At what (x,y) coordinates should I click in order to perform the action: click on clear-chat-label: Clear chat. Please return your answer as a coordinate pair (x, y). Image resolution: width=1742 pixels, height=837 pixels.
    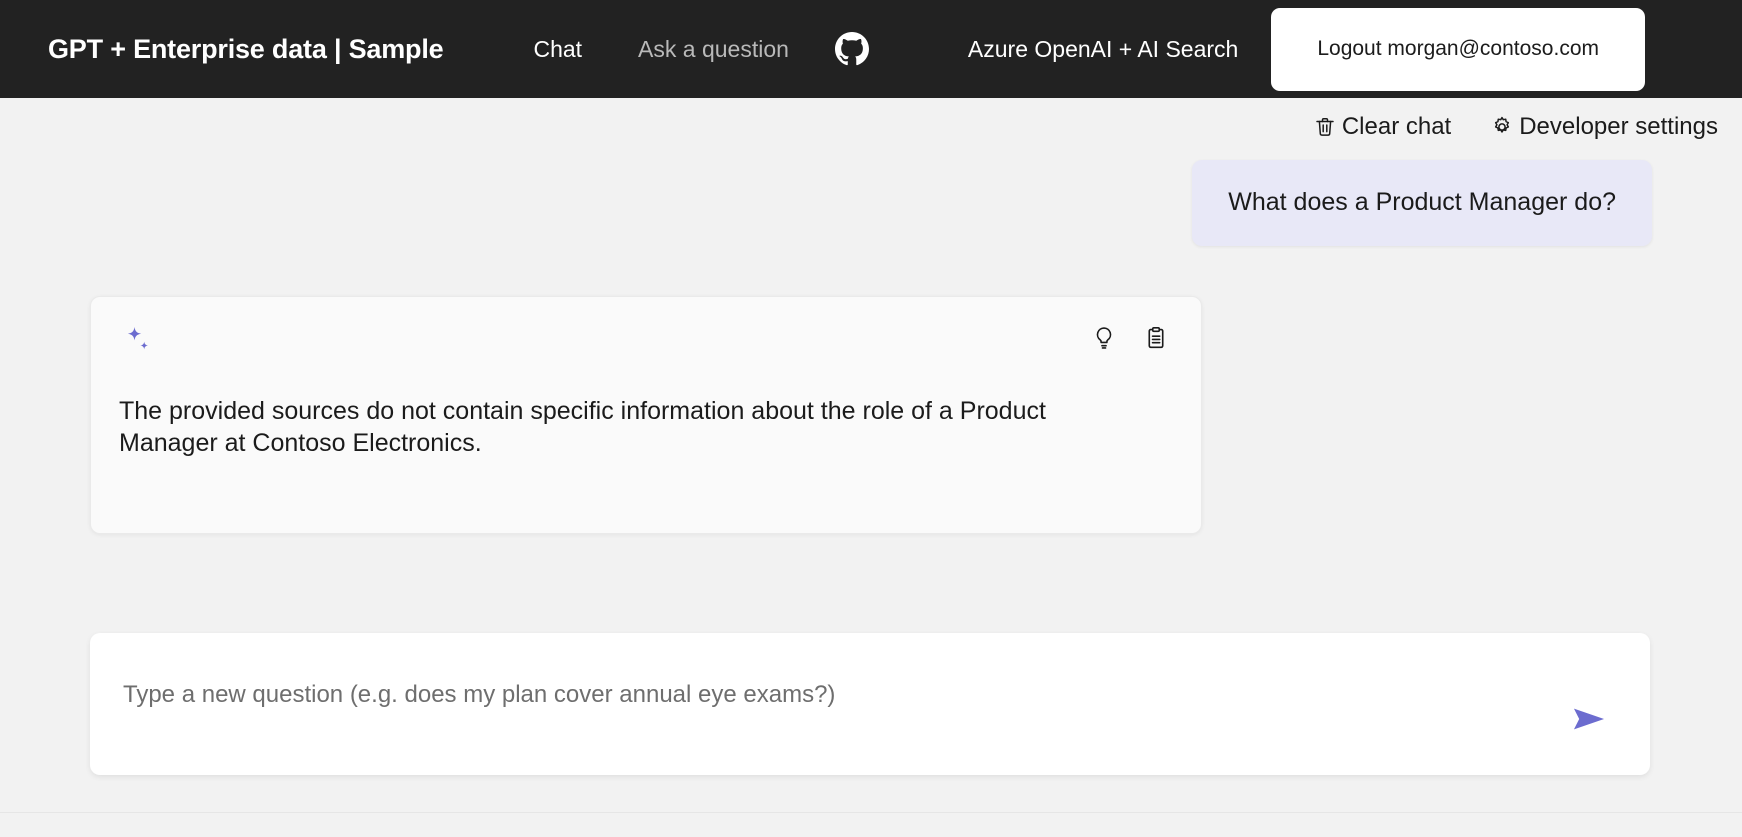
    Looking at the image, I should click on (1396, 126).